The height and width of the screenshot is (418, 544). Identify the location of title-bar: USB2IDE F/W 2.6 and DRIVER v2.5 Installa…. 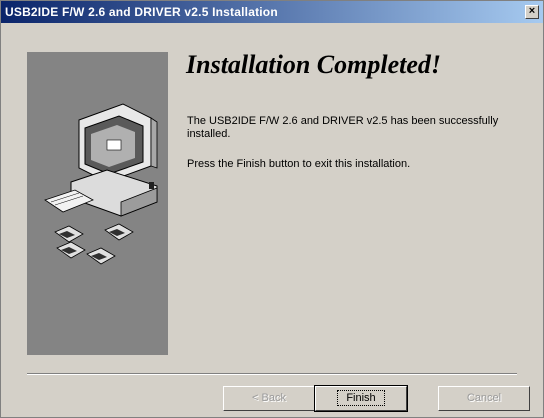
(272, 12).